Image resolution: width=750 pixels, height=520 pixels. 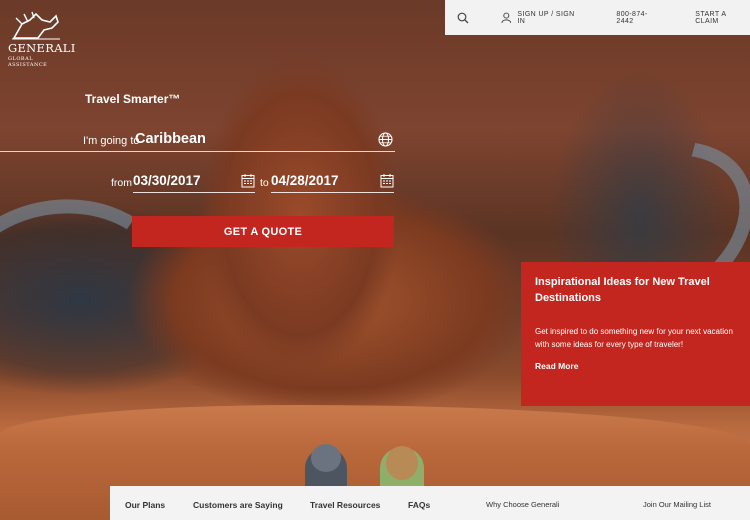 I want to click on sign-in-link: SIGN UP / SIGN IN, so click(x=542, y=18).